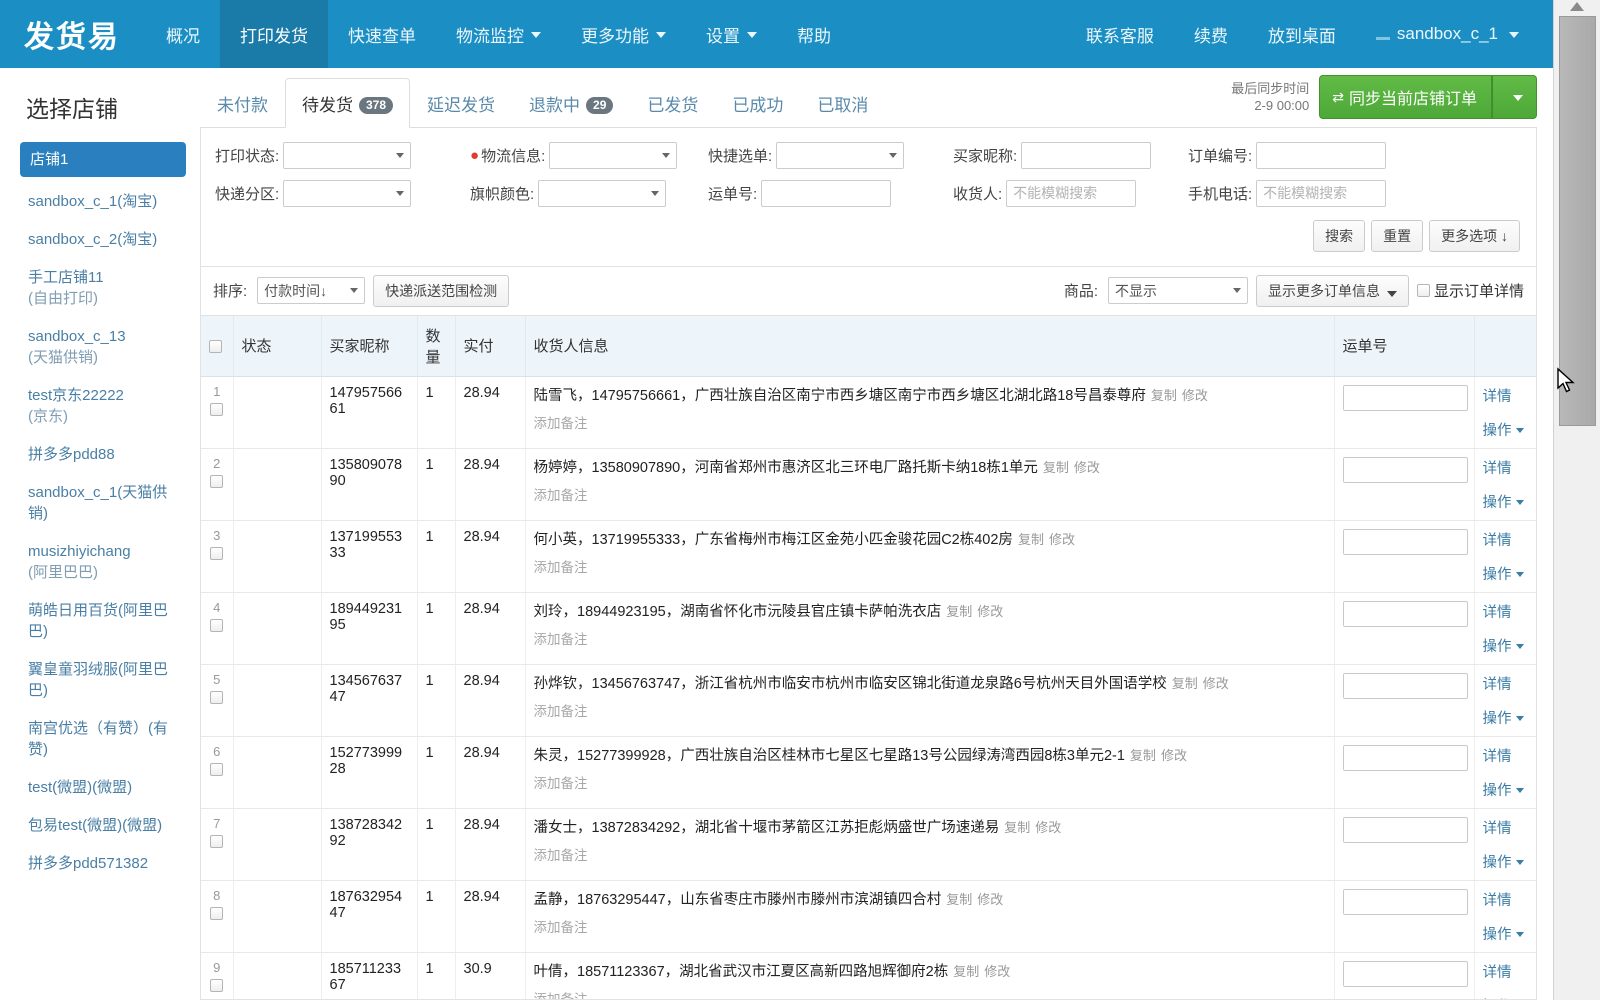 This screenshot has height=1000, width=1600. What do you see at coordinates (103, 621) in the screenshot?
I see `sidebar-item-menghao: 萌皓日用百货(阿里巴巴)` at bounding box center [103, 621].